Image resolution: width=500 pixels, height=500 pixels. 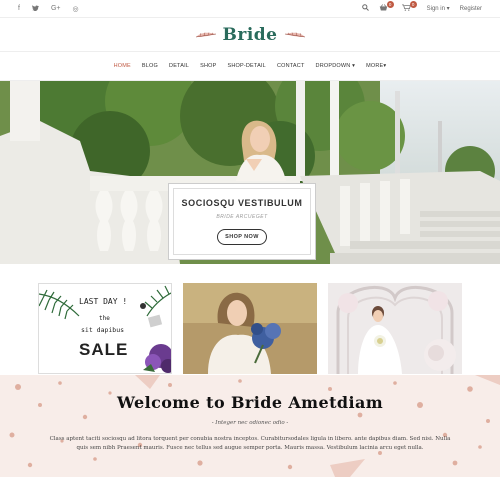 I want to click on bride-arch-image, so click(x=395, y=328).